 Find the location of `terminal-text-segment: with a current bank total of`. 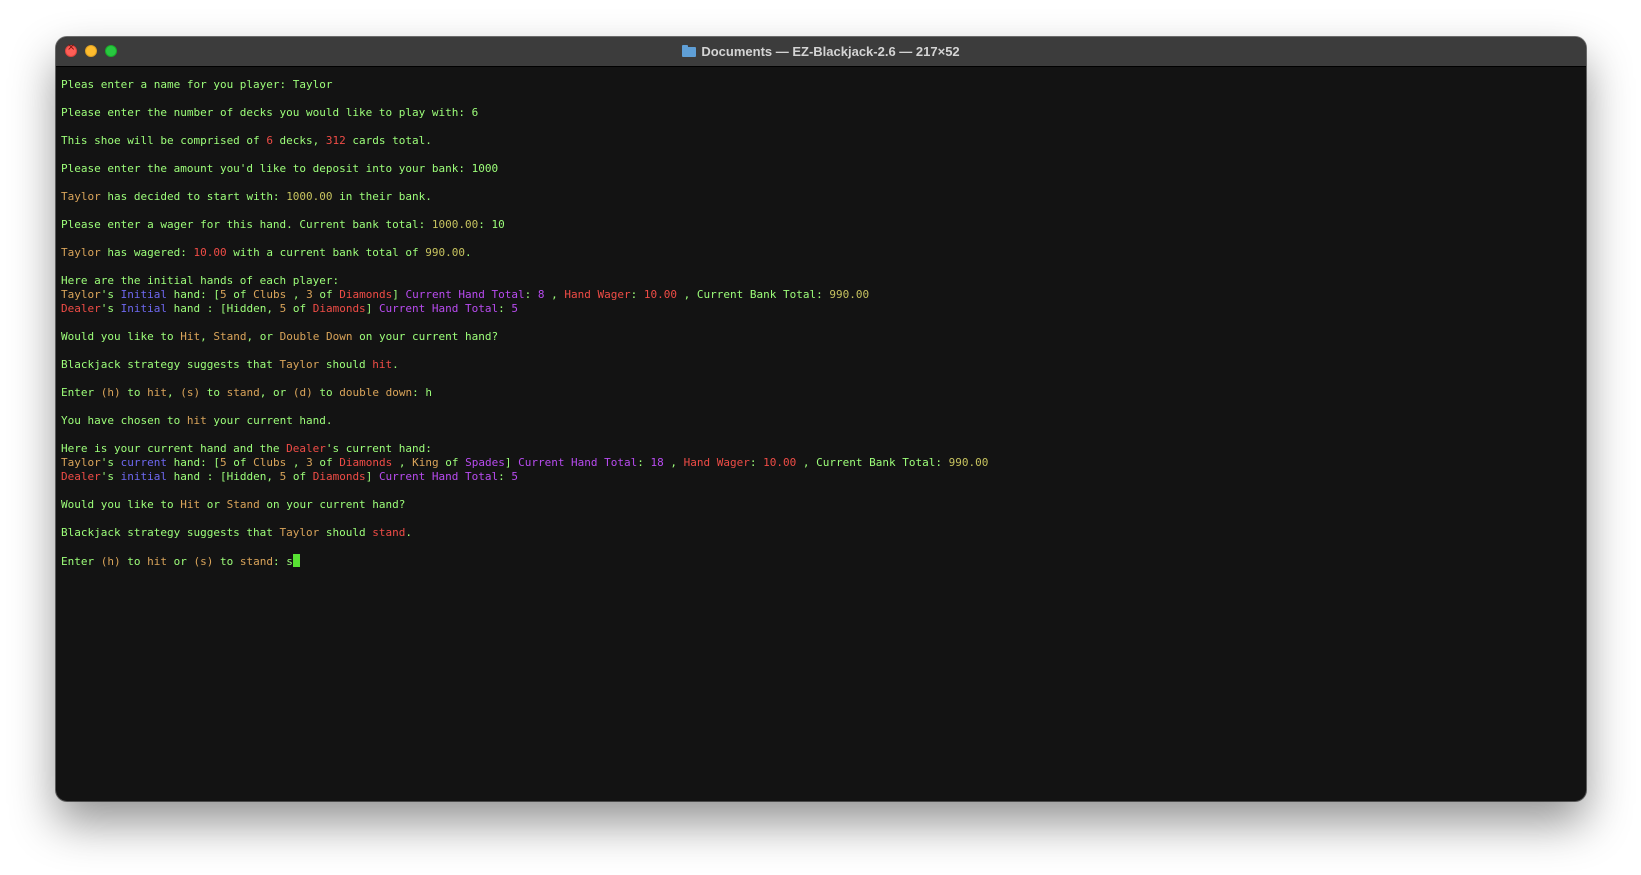

terminal-text-segment: with a current bank total of is located at coordinates (326, 252).